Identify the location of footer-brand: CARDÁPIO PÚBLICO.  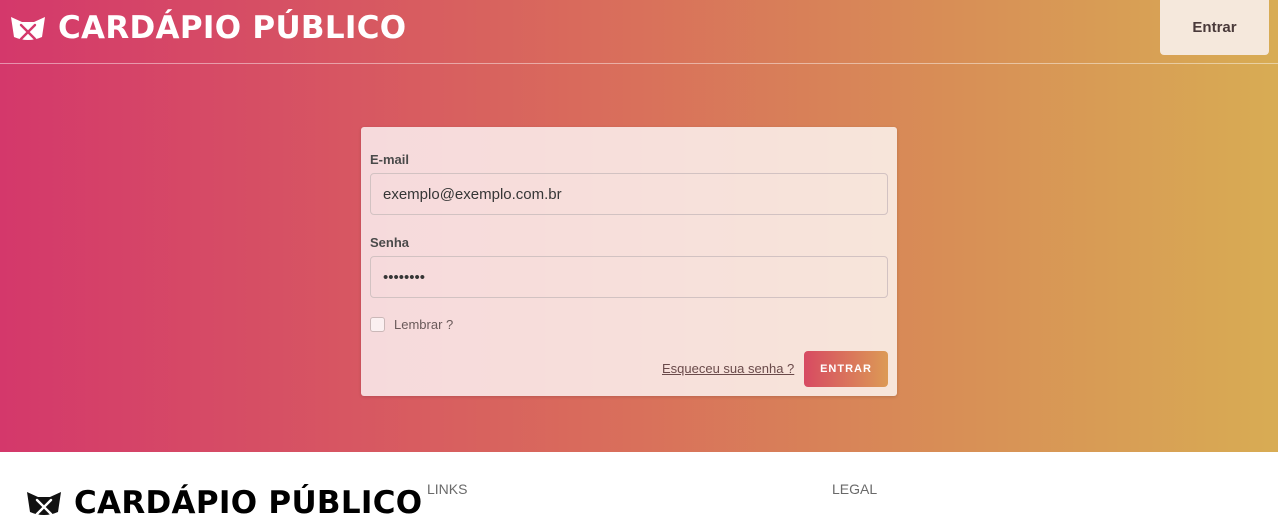
(224, 502).